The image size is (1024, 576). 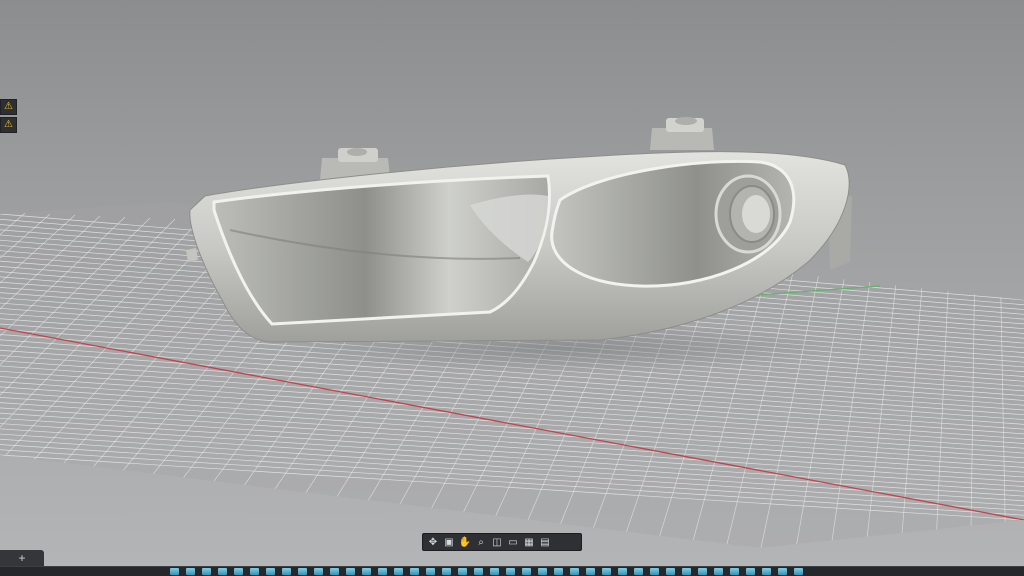 What do you see at coordinates (497, 542) in the screenshot?
I see `fit-view-icon: ◫` at bounding box center [497, 542].